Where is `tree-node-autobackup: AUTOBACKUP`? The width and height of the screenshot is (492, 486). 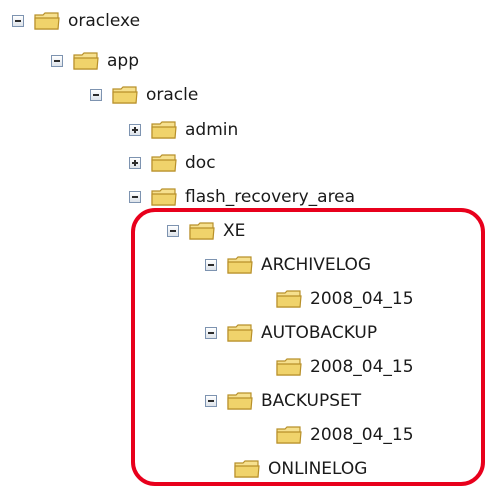 tree-node-autobackup: AUTOBACKUP is located at coordinates (291, 333).